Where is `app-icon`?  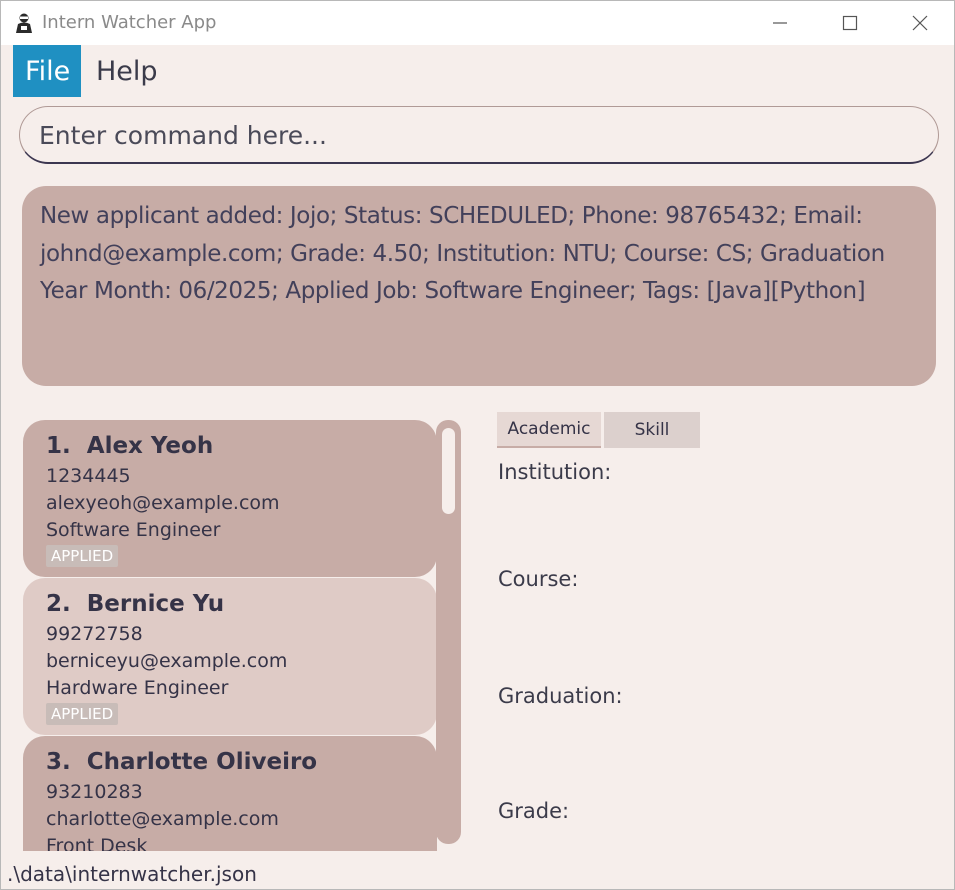 app-icon is located at coordinates (24, 23).